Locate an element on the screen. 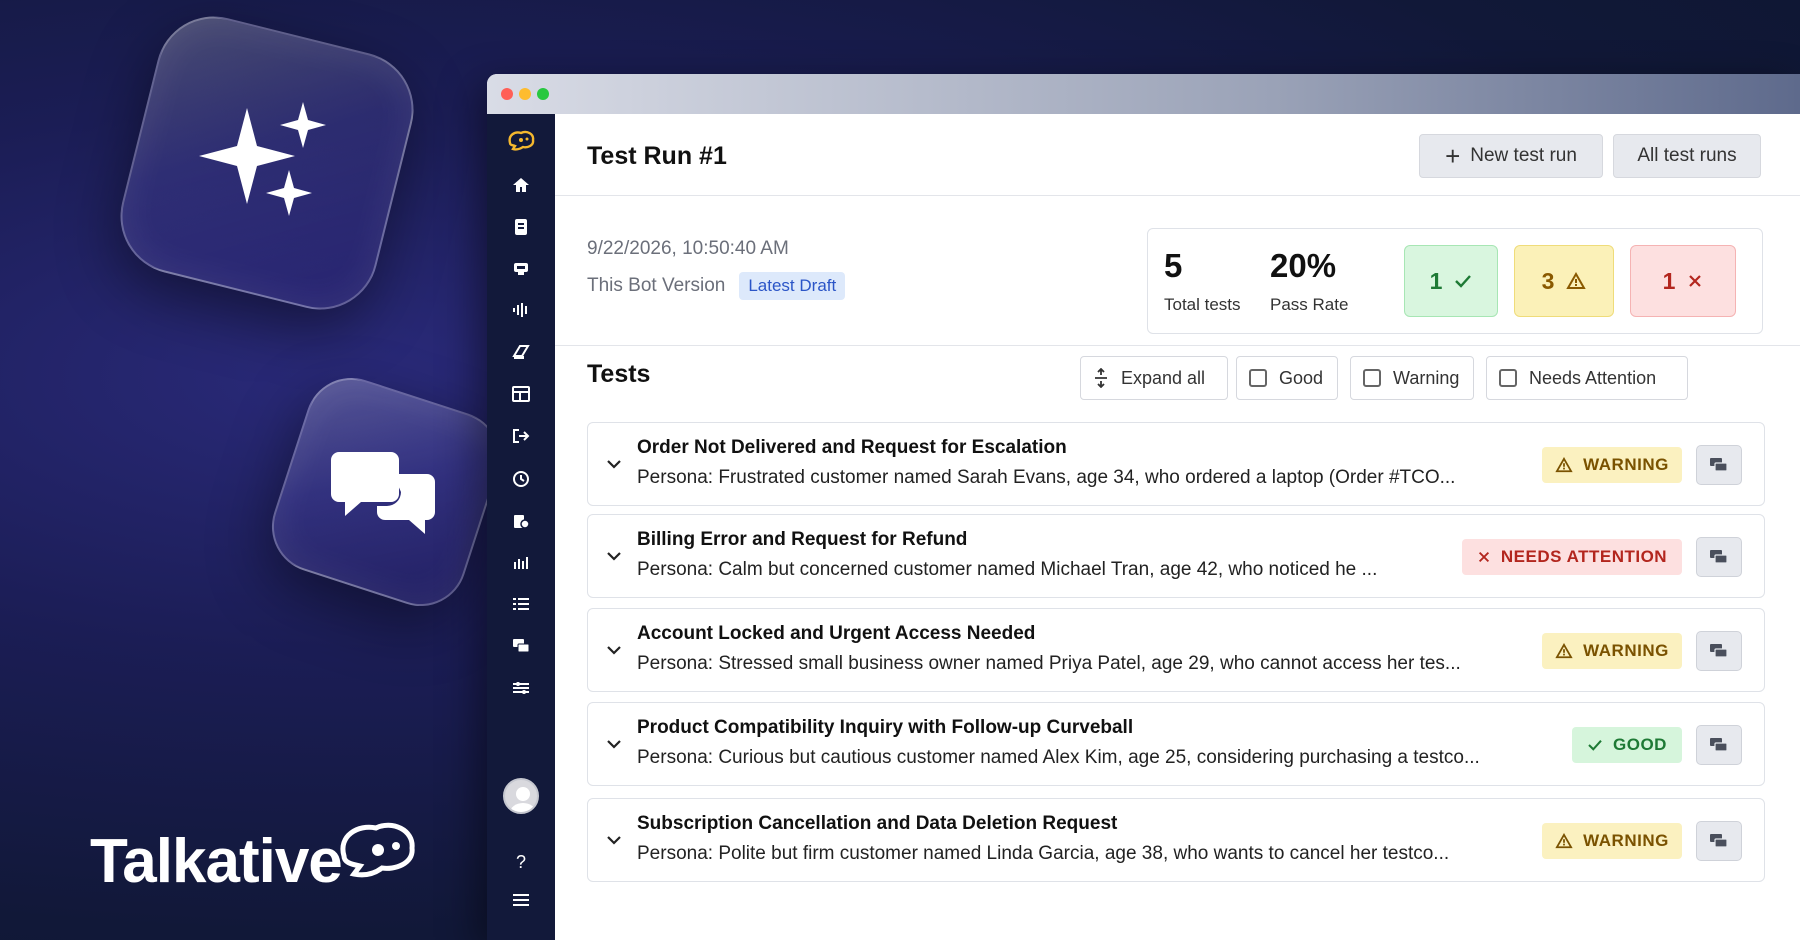 The height and width of the screenshot is (940, 1800). total-tests-label: Total tests is located at coordinates (1202, 304).